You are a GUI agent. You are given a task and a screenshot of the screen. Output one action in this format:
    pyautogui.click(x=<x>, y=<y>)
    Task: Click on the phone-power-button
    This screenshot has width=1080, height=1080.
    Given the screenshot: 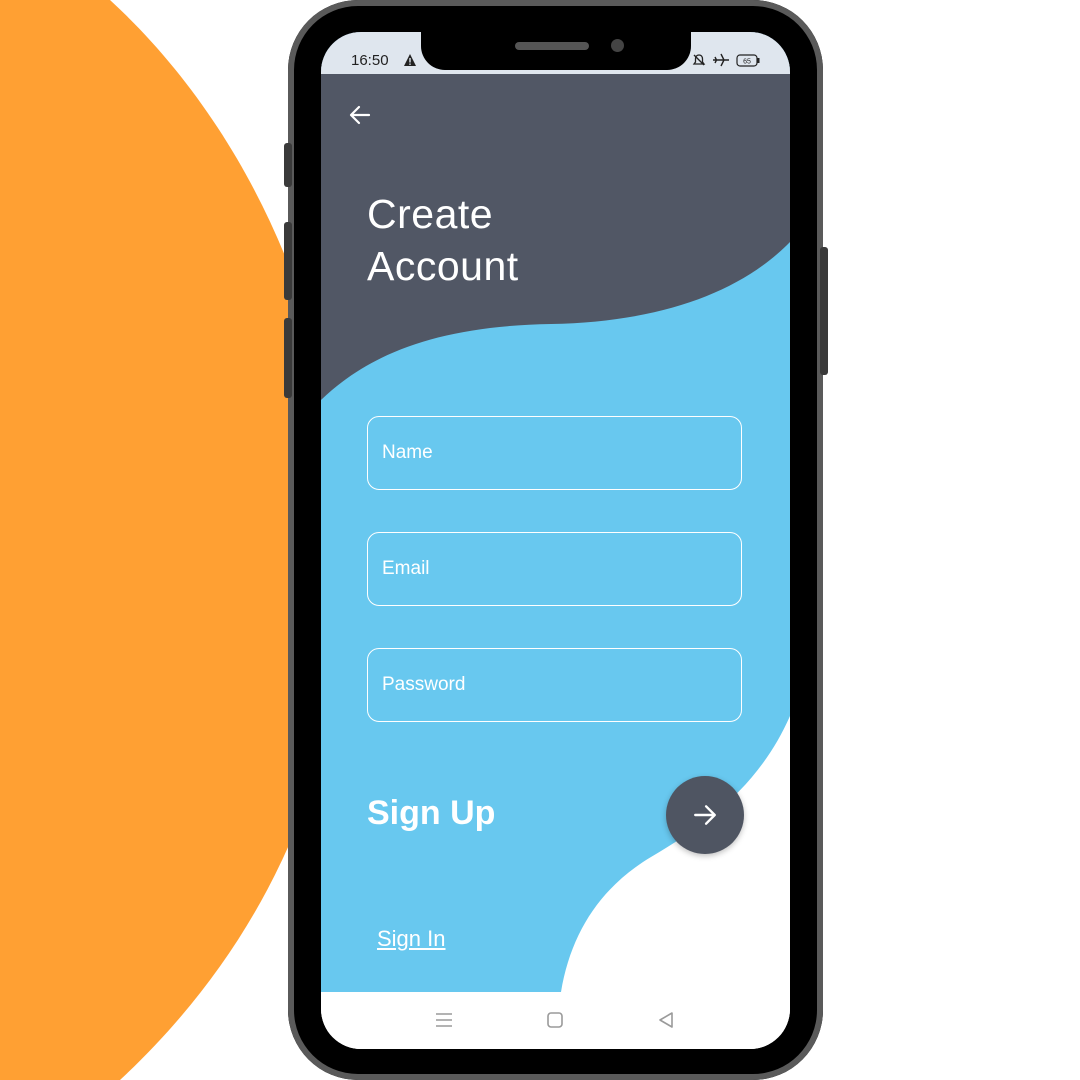 What is the action you would take?
    pyautogui.click(x=824, y=311)
    